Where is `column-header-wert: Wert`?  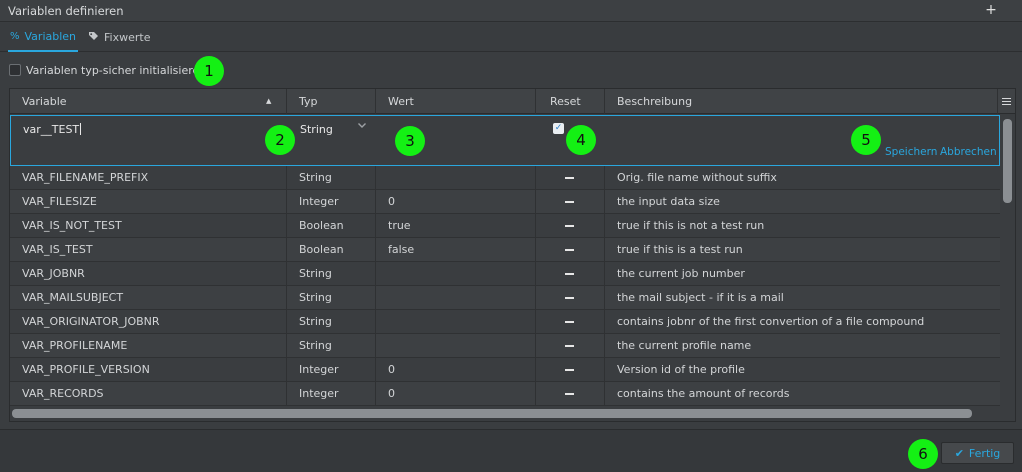 column-header-wert: Wert is located at coordinates (456, 101).